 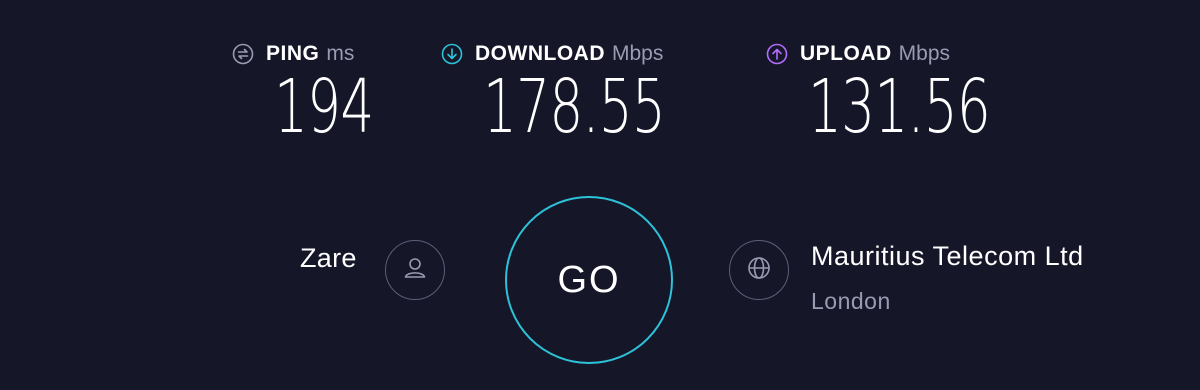 What do you see at coordinates (540, 53) in the screenshot?
I see `download-label: DOWNLOAD` at bounding box center [540, 53].